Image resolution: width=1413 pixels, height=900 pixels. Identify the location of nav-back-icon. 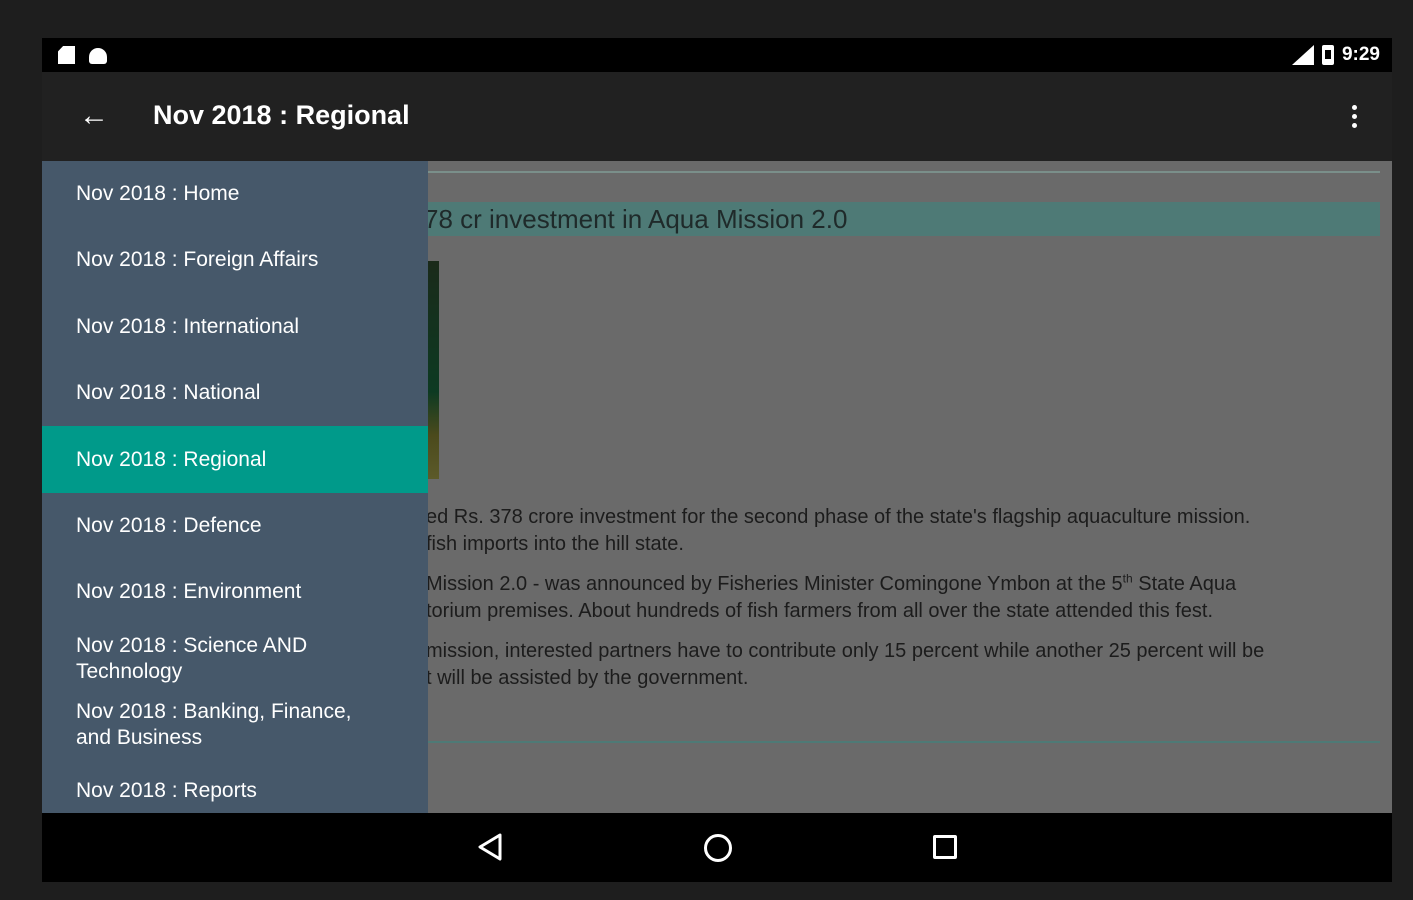
(490, 847).